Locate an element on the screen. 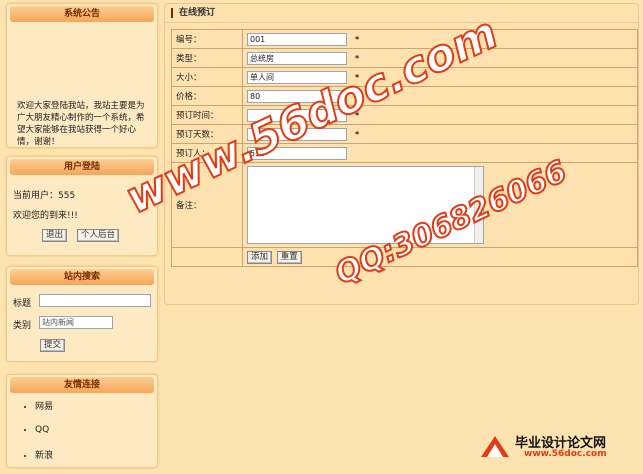 This screenshot has height=474, width=643. booking-title: 在线预订 is located at coordinates (401, 13).